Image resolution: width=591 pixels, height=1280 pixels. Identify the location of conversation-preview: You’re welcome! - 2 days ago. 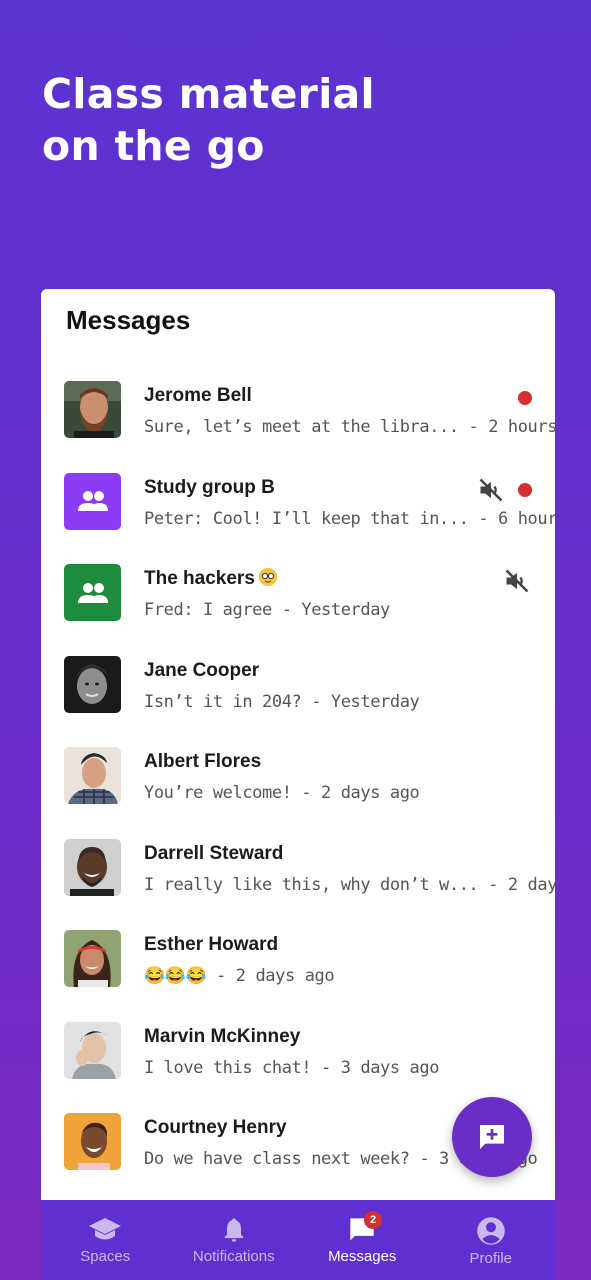
(282, 793).